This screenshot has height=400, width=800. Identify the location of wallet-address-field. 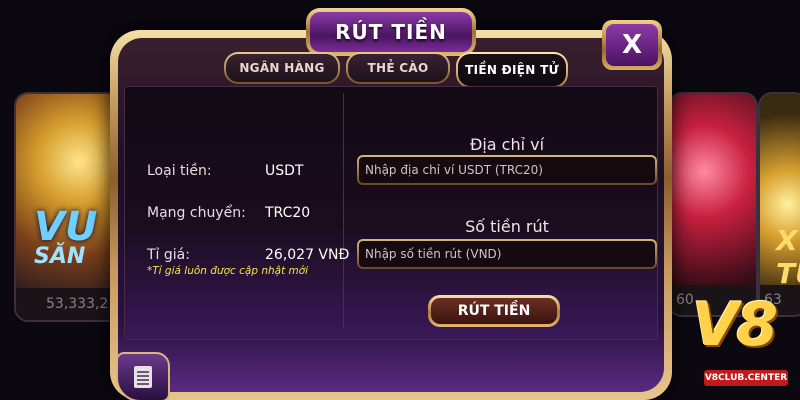
(507, 170).